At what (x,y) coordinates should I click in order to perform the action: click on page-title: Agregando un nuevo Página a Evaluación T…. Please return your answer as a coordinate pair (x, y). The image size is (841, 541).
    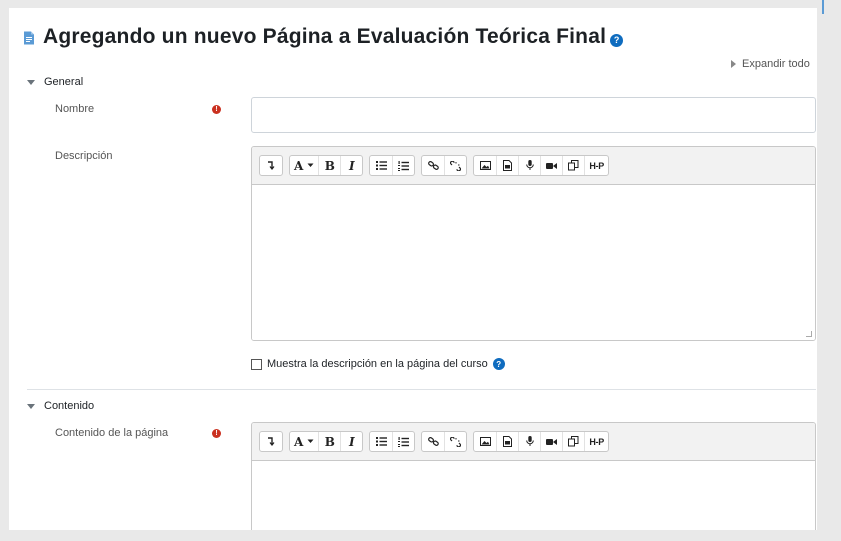
    Looking at the image, I should click on (325, 36).